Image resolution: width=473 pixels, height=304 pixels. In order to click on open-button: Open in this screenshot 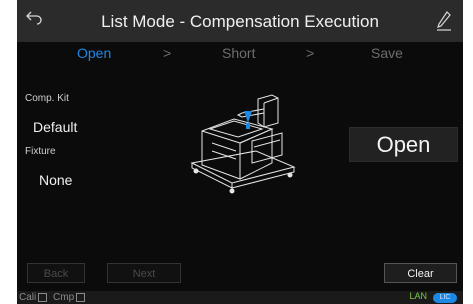, I will do `click(403, 144)`.